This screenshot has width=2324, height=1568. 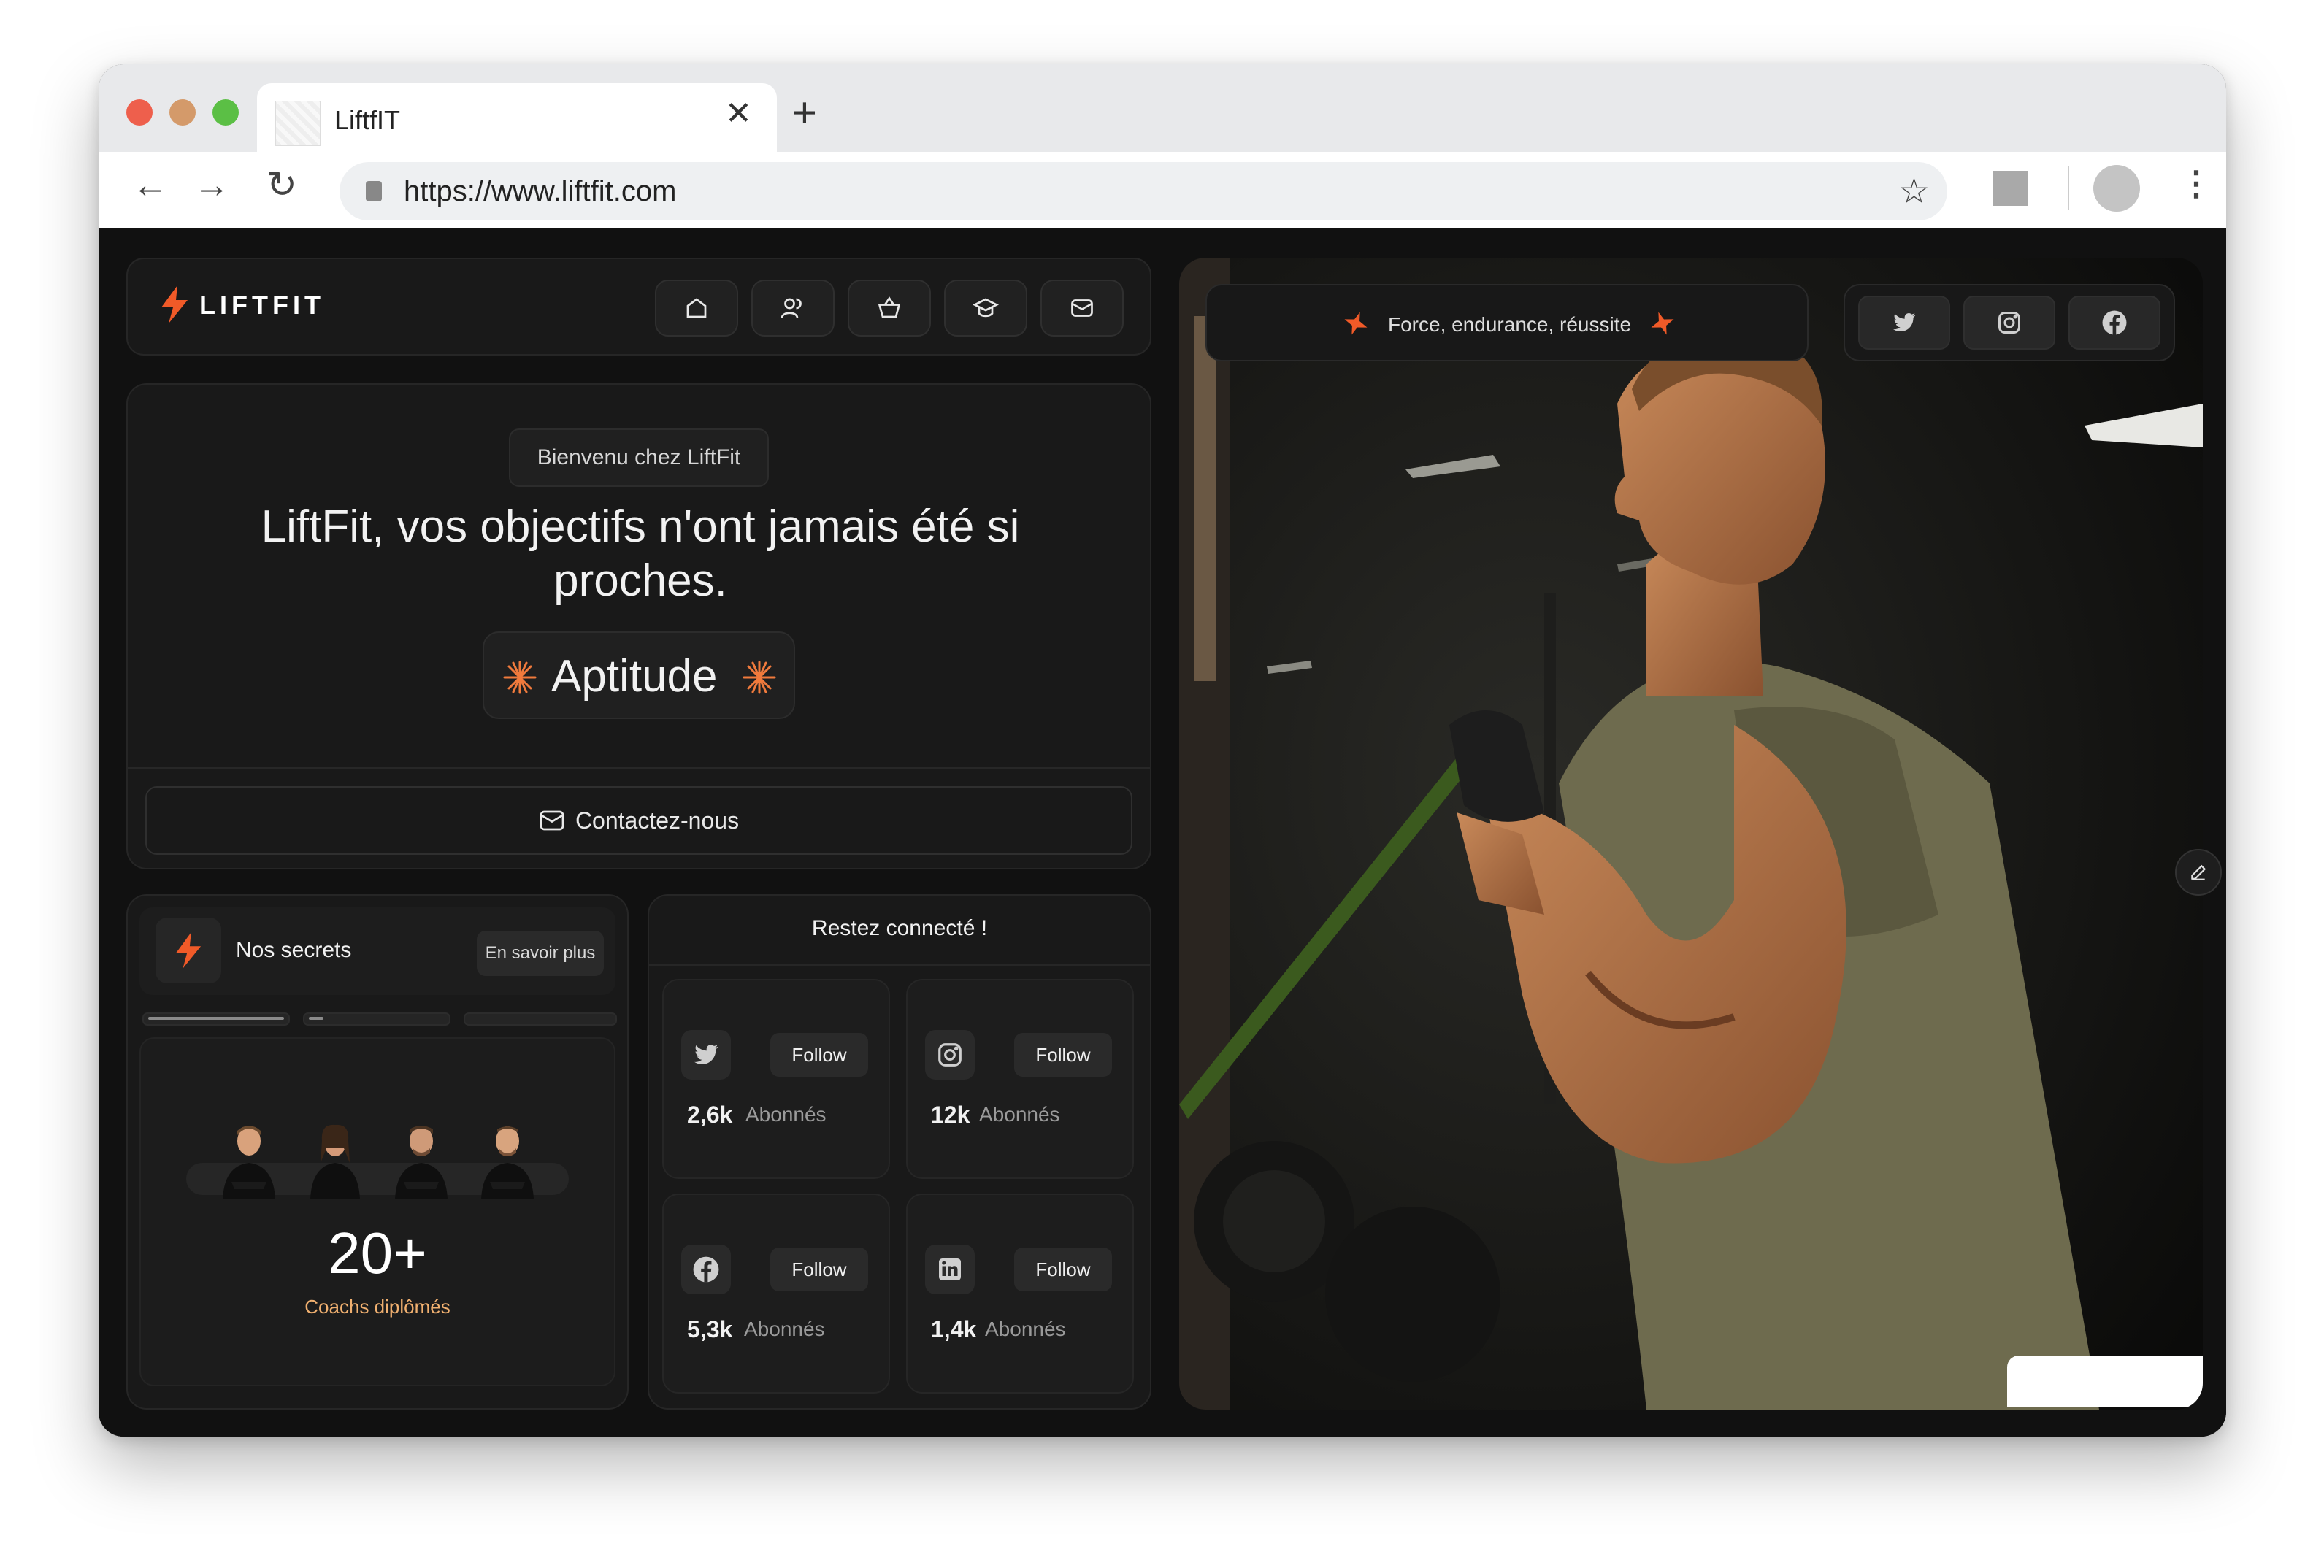 I want to click on keyword-badge: Aptitude, so click(x=639, y=675).